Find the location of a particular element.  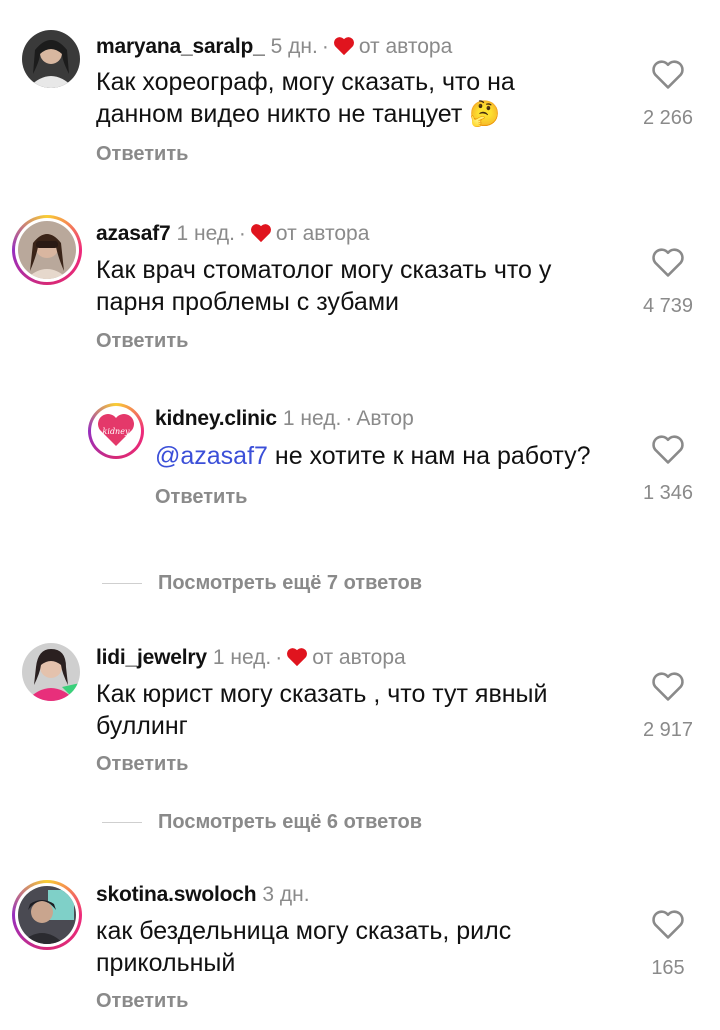

view-more-replies-label: Посмотреть ещё 7 ответов is located at coordinates (290, 582).